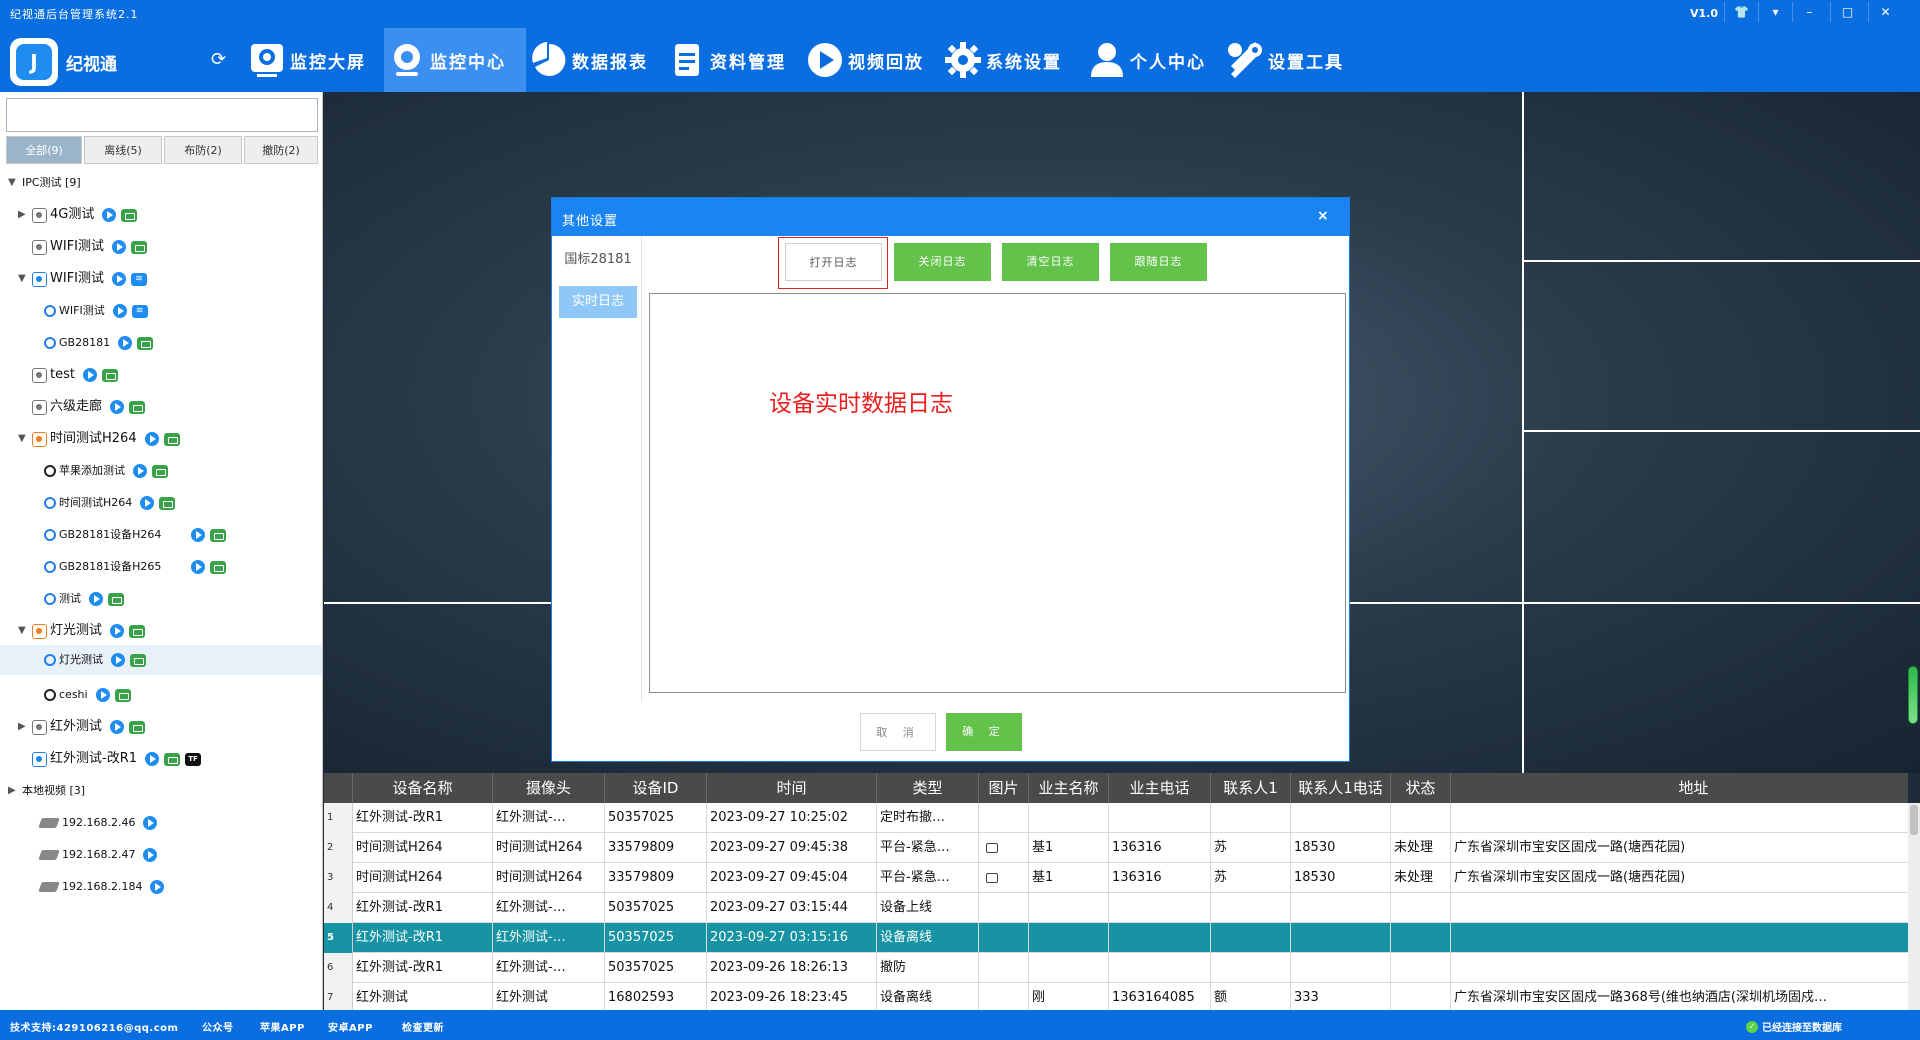 The image size is (1920, 1040). I want to click on dropdown-icon: ▾, so click(1775, 12).